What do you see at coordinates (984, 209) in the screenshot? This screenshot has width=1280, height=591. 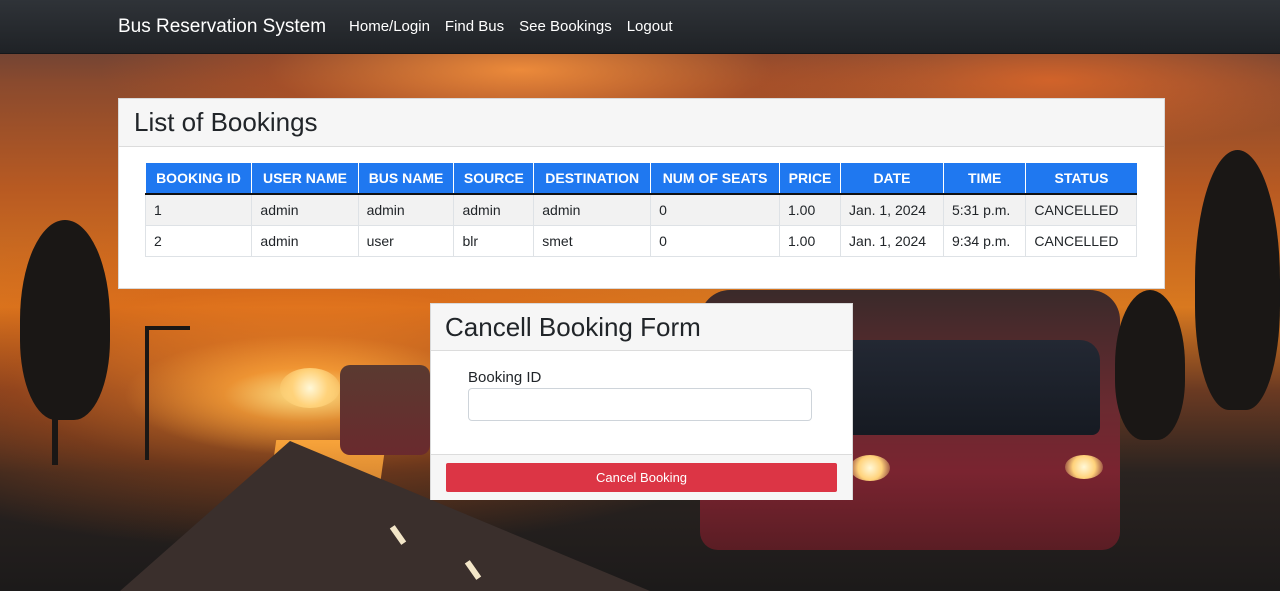 I see `cell-time: 5:31 p.m.` at bounding box center [984, 209].